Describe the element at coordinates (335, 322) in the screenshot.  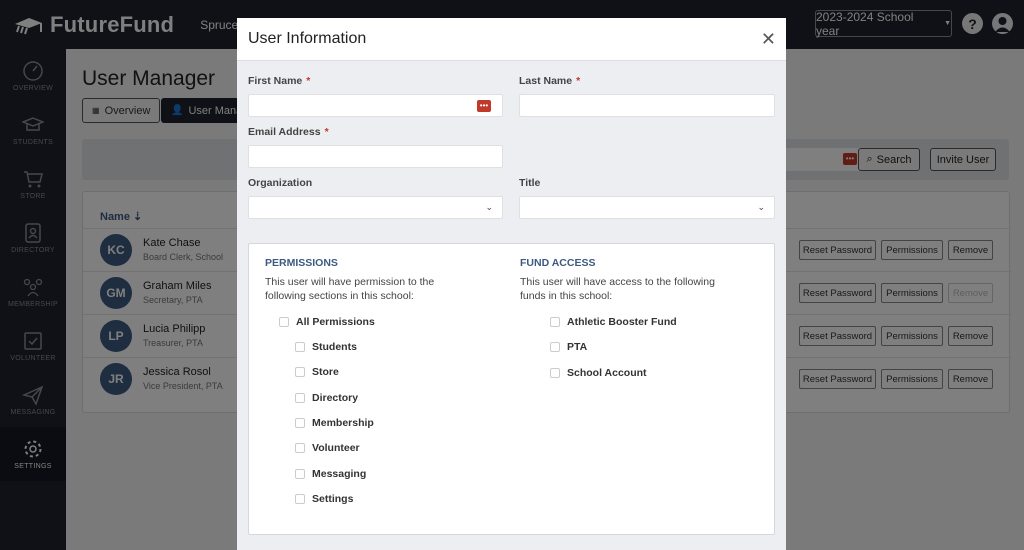
I see `checkbox-label: All Permissions` at that location.